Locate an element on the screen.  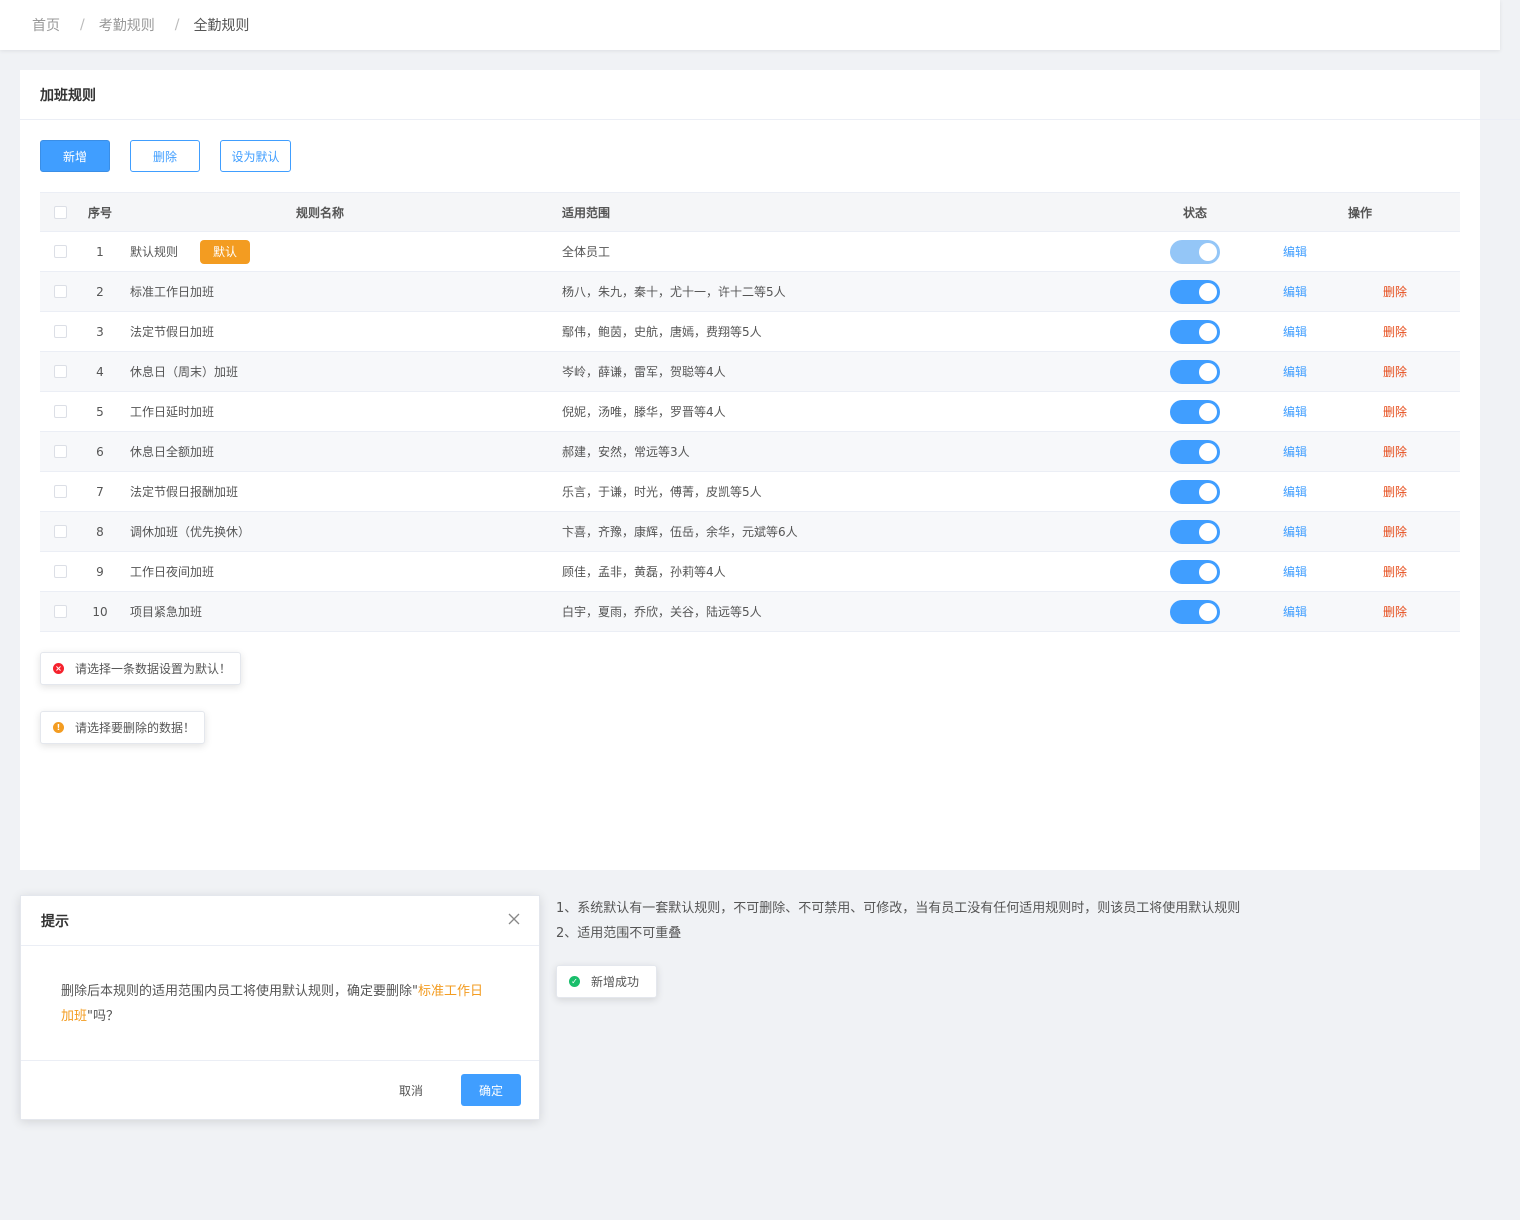
table-row: 6 休息日全额加班 郝建，安然，常远等3人 编辑 删除 is located at coordinates (750, 452).